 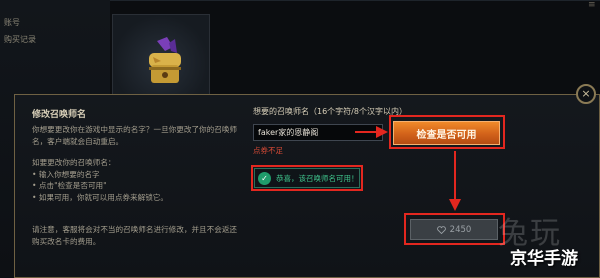 I want to click on step-item: 如果可用，你就可以用点券来解锁它。, so click(x=135, y=198).